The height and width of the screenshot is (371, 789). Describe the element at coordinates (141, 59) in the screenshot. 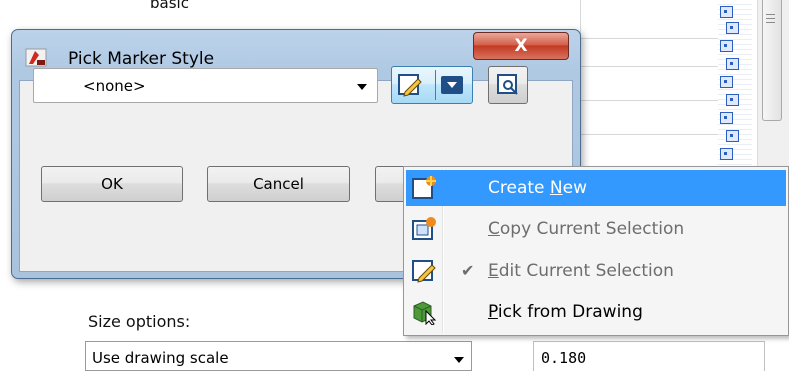

I see `dialog-title: Pick Marker Style` at that location.